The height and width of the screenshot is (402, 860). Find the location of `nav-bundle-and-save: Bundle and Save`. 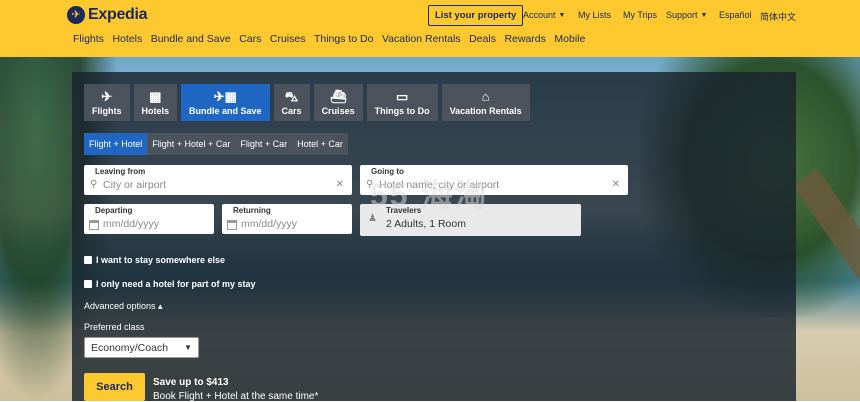

nav-bundle-and-save: Bundle and Save is located at coordinates (191, 39).